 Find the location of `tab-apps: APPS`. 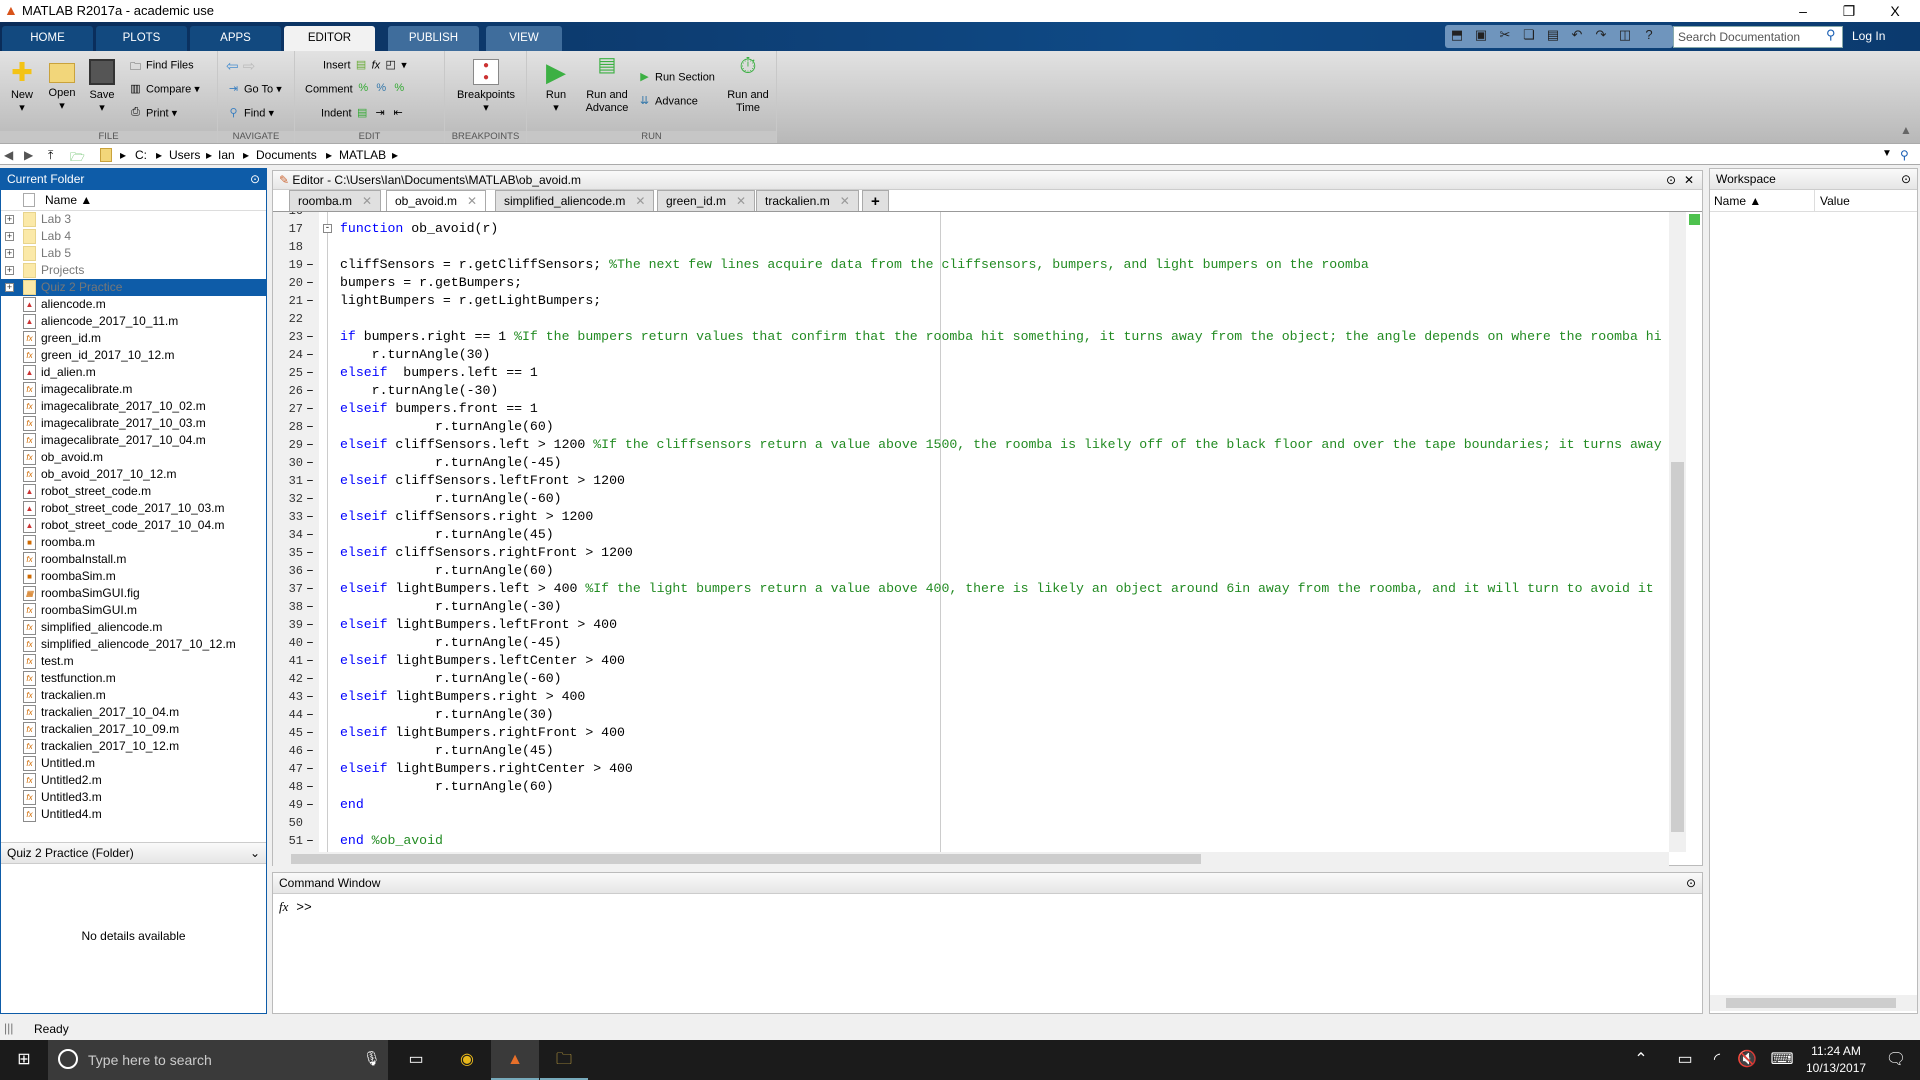

tab-apps: APPS is located at coordinates (235, 38).